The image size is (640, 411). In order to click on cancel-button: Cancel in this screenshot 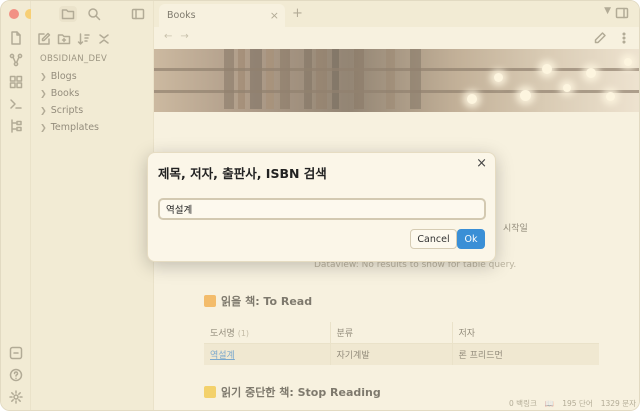, I will do `click(433, 239)`.